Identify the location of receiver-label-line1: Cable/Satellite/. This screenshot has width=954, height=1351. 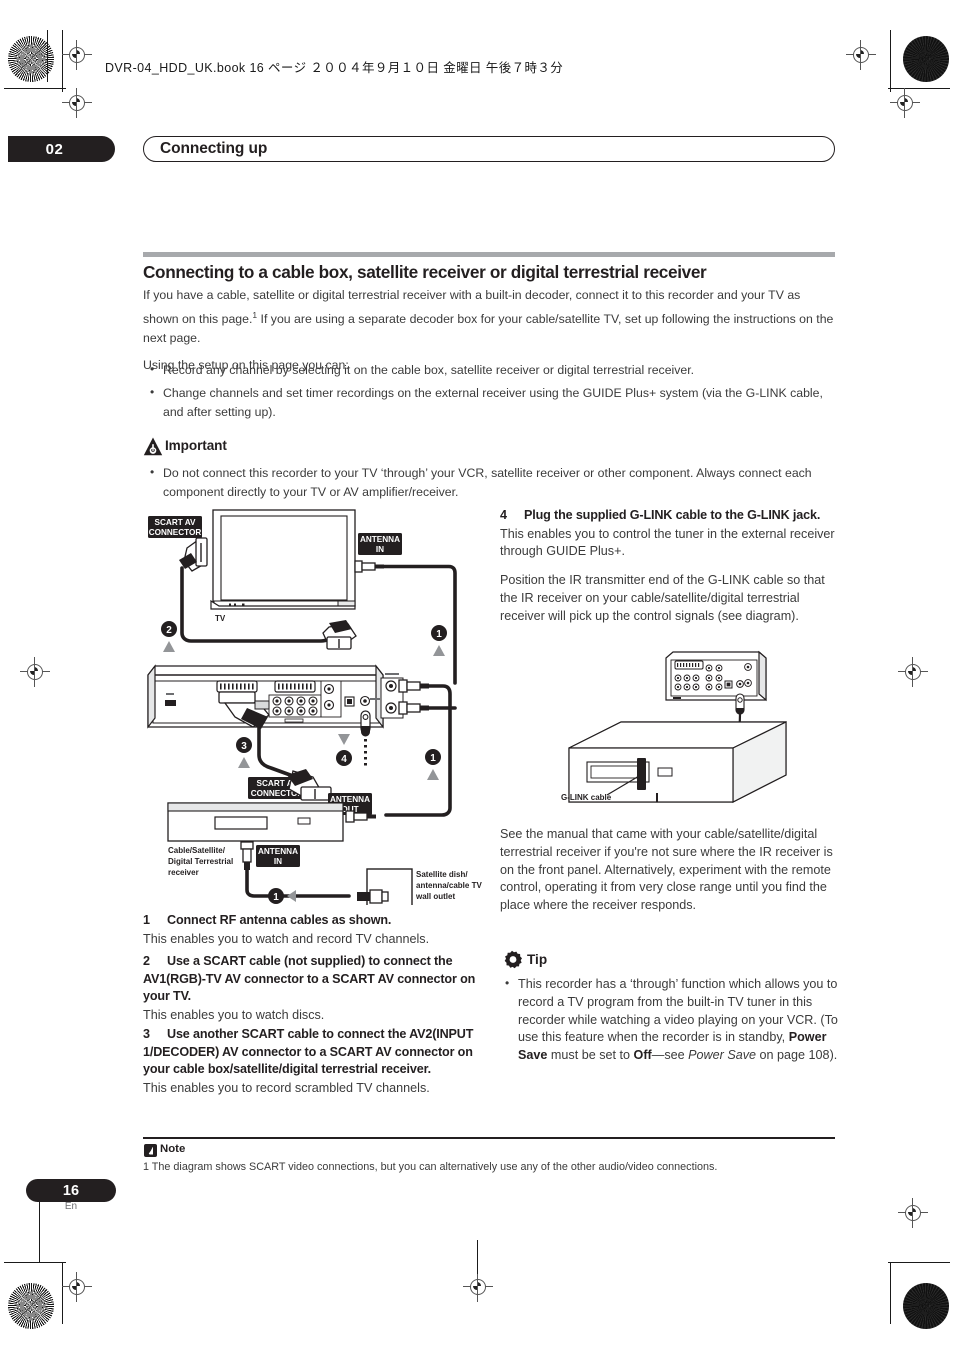
(197, 850).